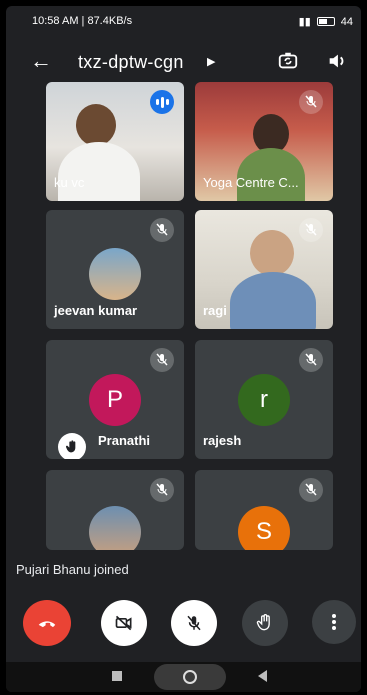  I want to click on participant-tile, so click(115, 510).